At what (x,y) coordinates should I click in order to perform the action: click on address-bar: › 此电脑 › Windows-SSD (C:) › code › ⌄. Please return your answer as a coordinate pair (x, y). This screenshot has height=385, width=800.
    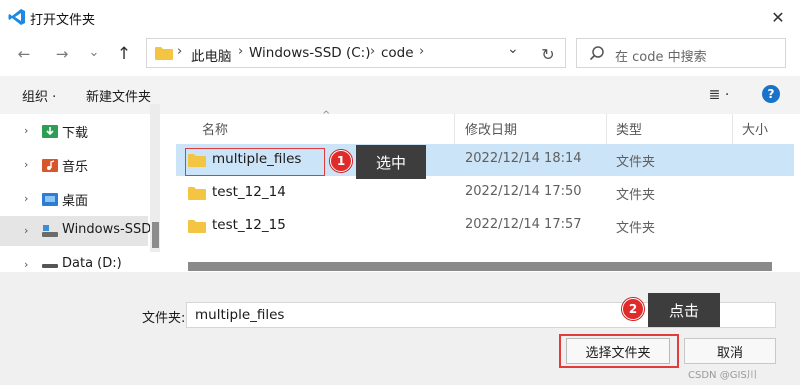
    Looking at the image, I should click on (356, 53).